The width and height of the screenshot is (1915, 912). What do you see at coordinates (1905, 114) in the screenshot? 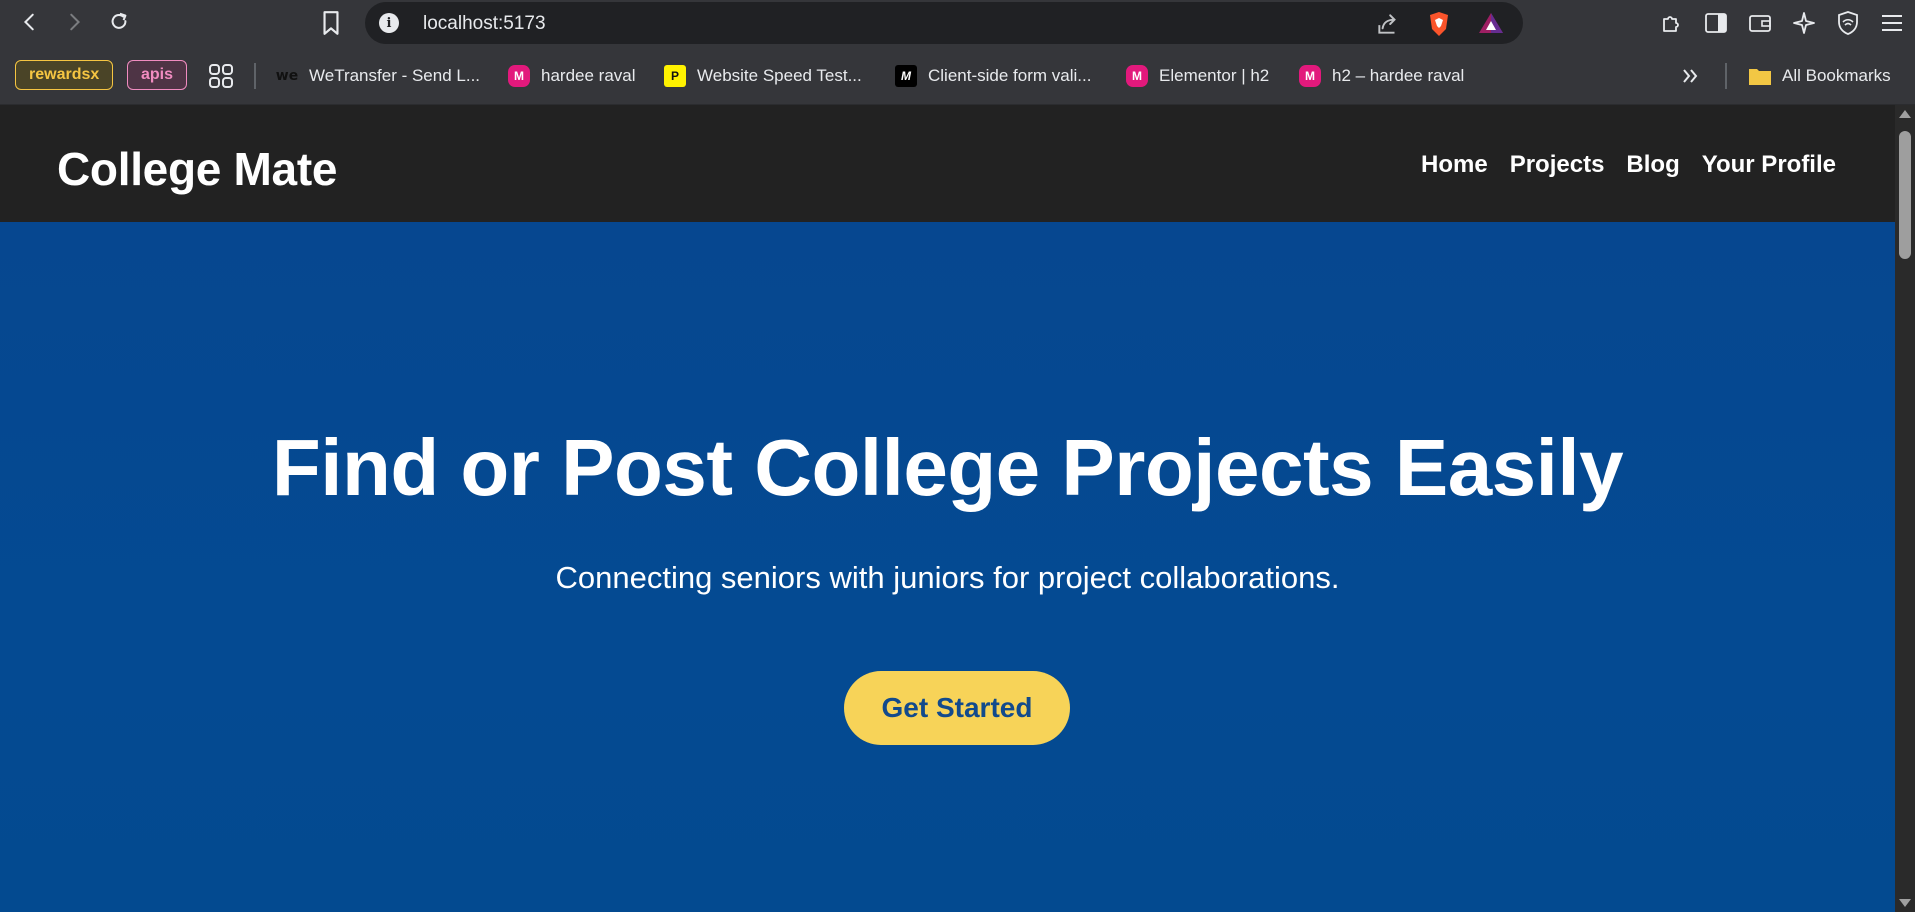
I see `scroll-up-icon` at bounding box center [1905, 114].